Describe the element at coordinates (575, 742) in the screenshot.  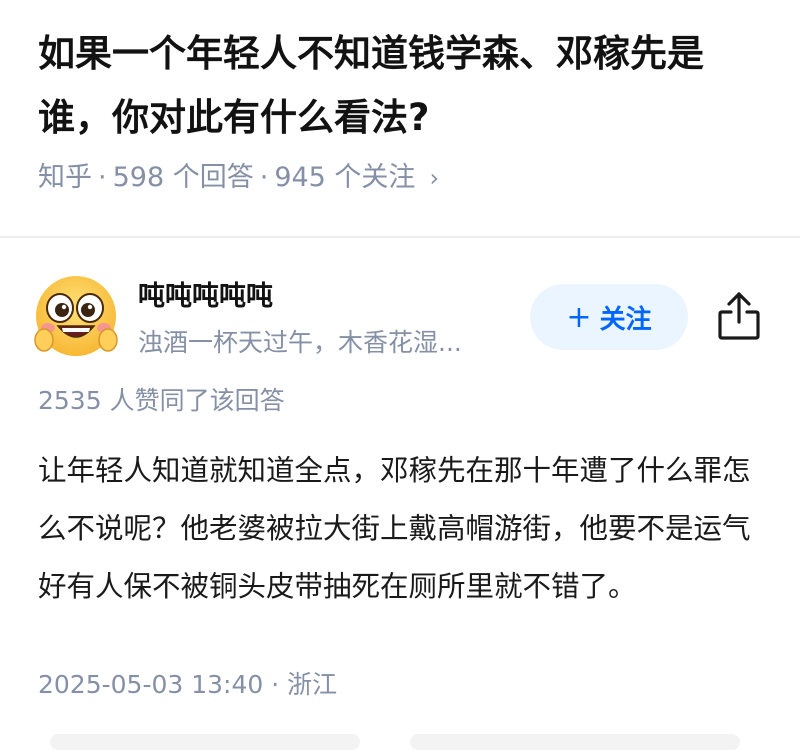
I see `bottom-action-bar-right` at that location.